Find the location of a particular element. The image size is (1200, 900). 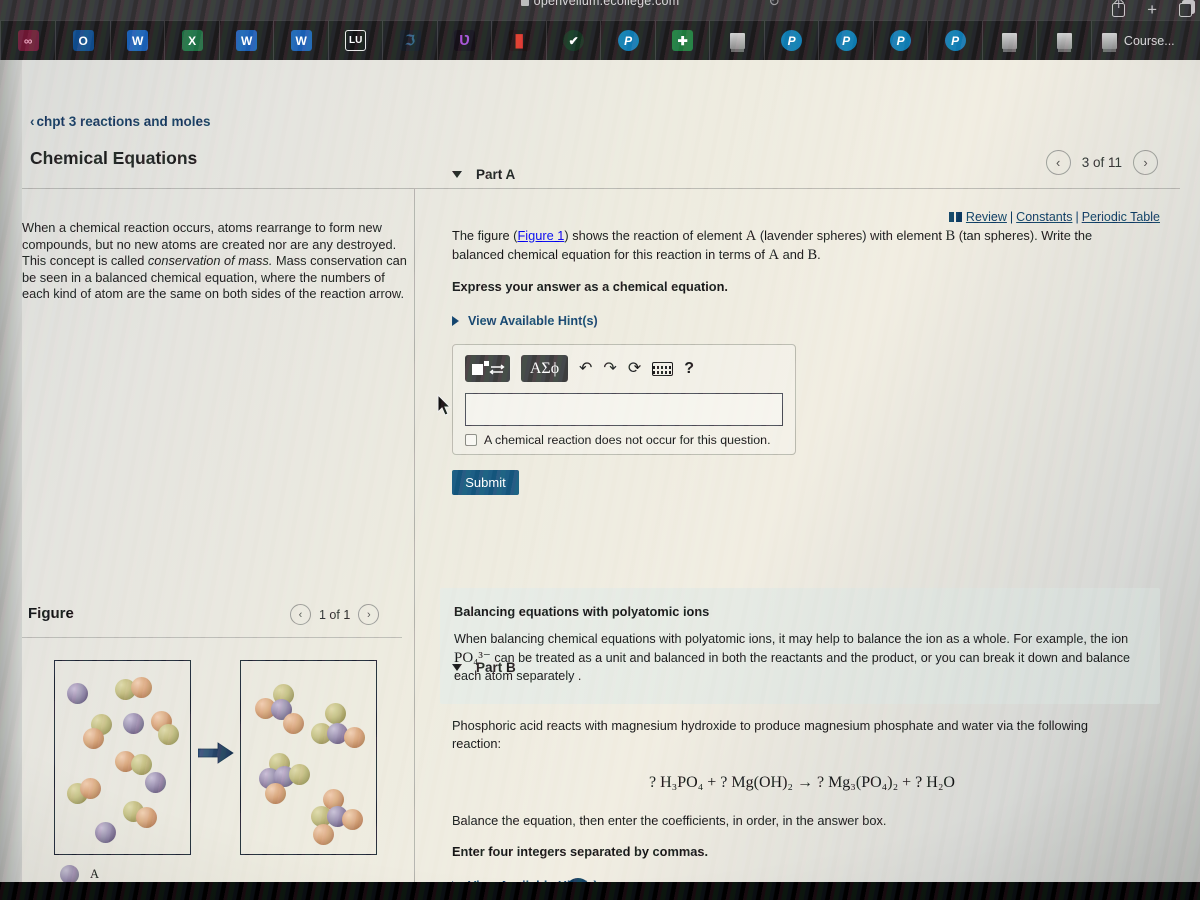

word-2-icon: W is located at coordinates (247, 40).